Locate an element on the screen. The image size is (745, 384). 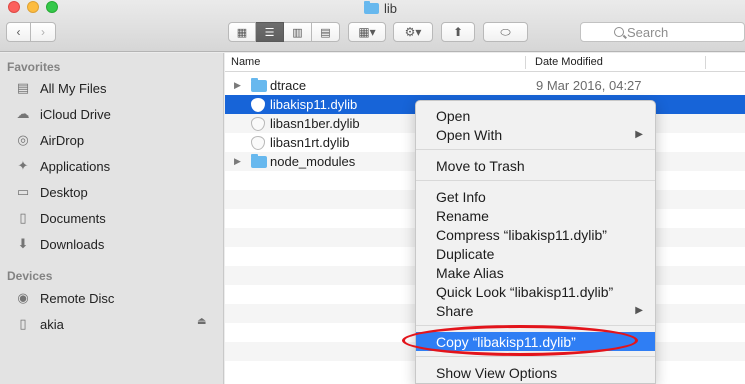
menu-item-quick-look: Quick Look “libakisp11.dylib” is located at coordinates (535, 291).